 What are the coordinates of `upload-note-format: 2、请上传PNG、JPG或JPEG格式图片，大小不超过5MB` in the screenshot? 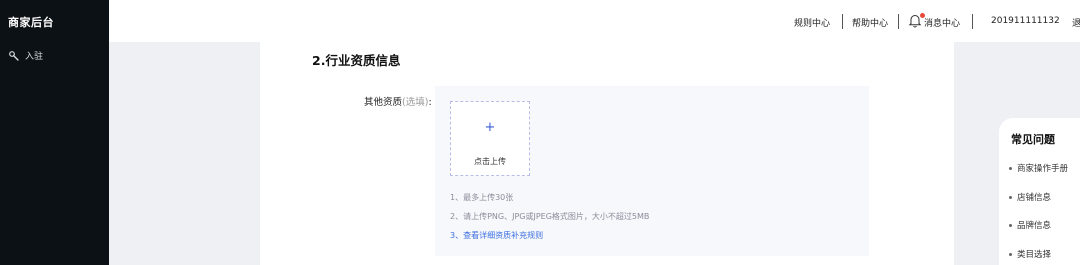 It's located at (550, 216).